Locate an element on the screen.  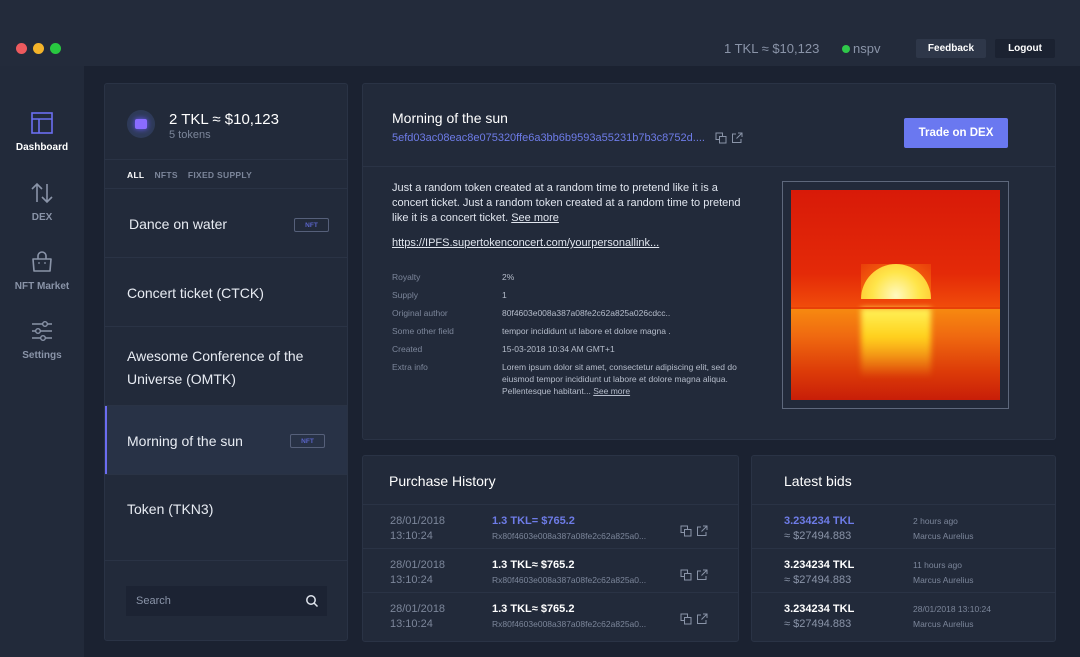
property-value: 1 is located at coordinates (504, 295).